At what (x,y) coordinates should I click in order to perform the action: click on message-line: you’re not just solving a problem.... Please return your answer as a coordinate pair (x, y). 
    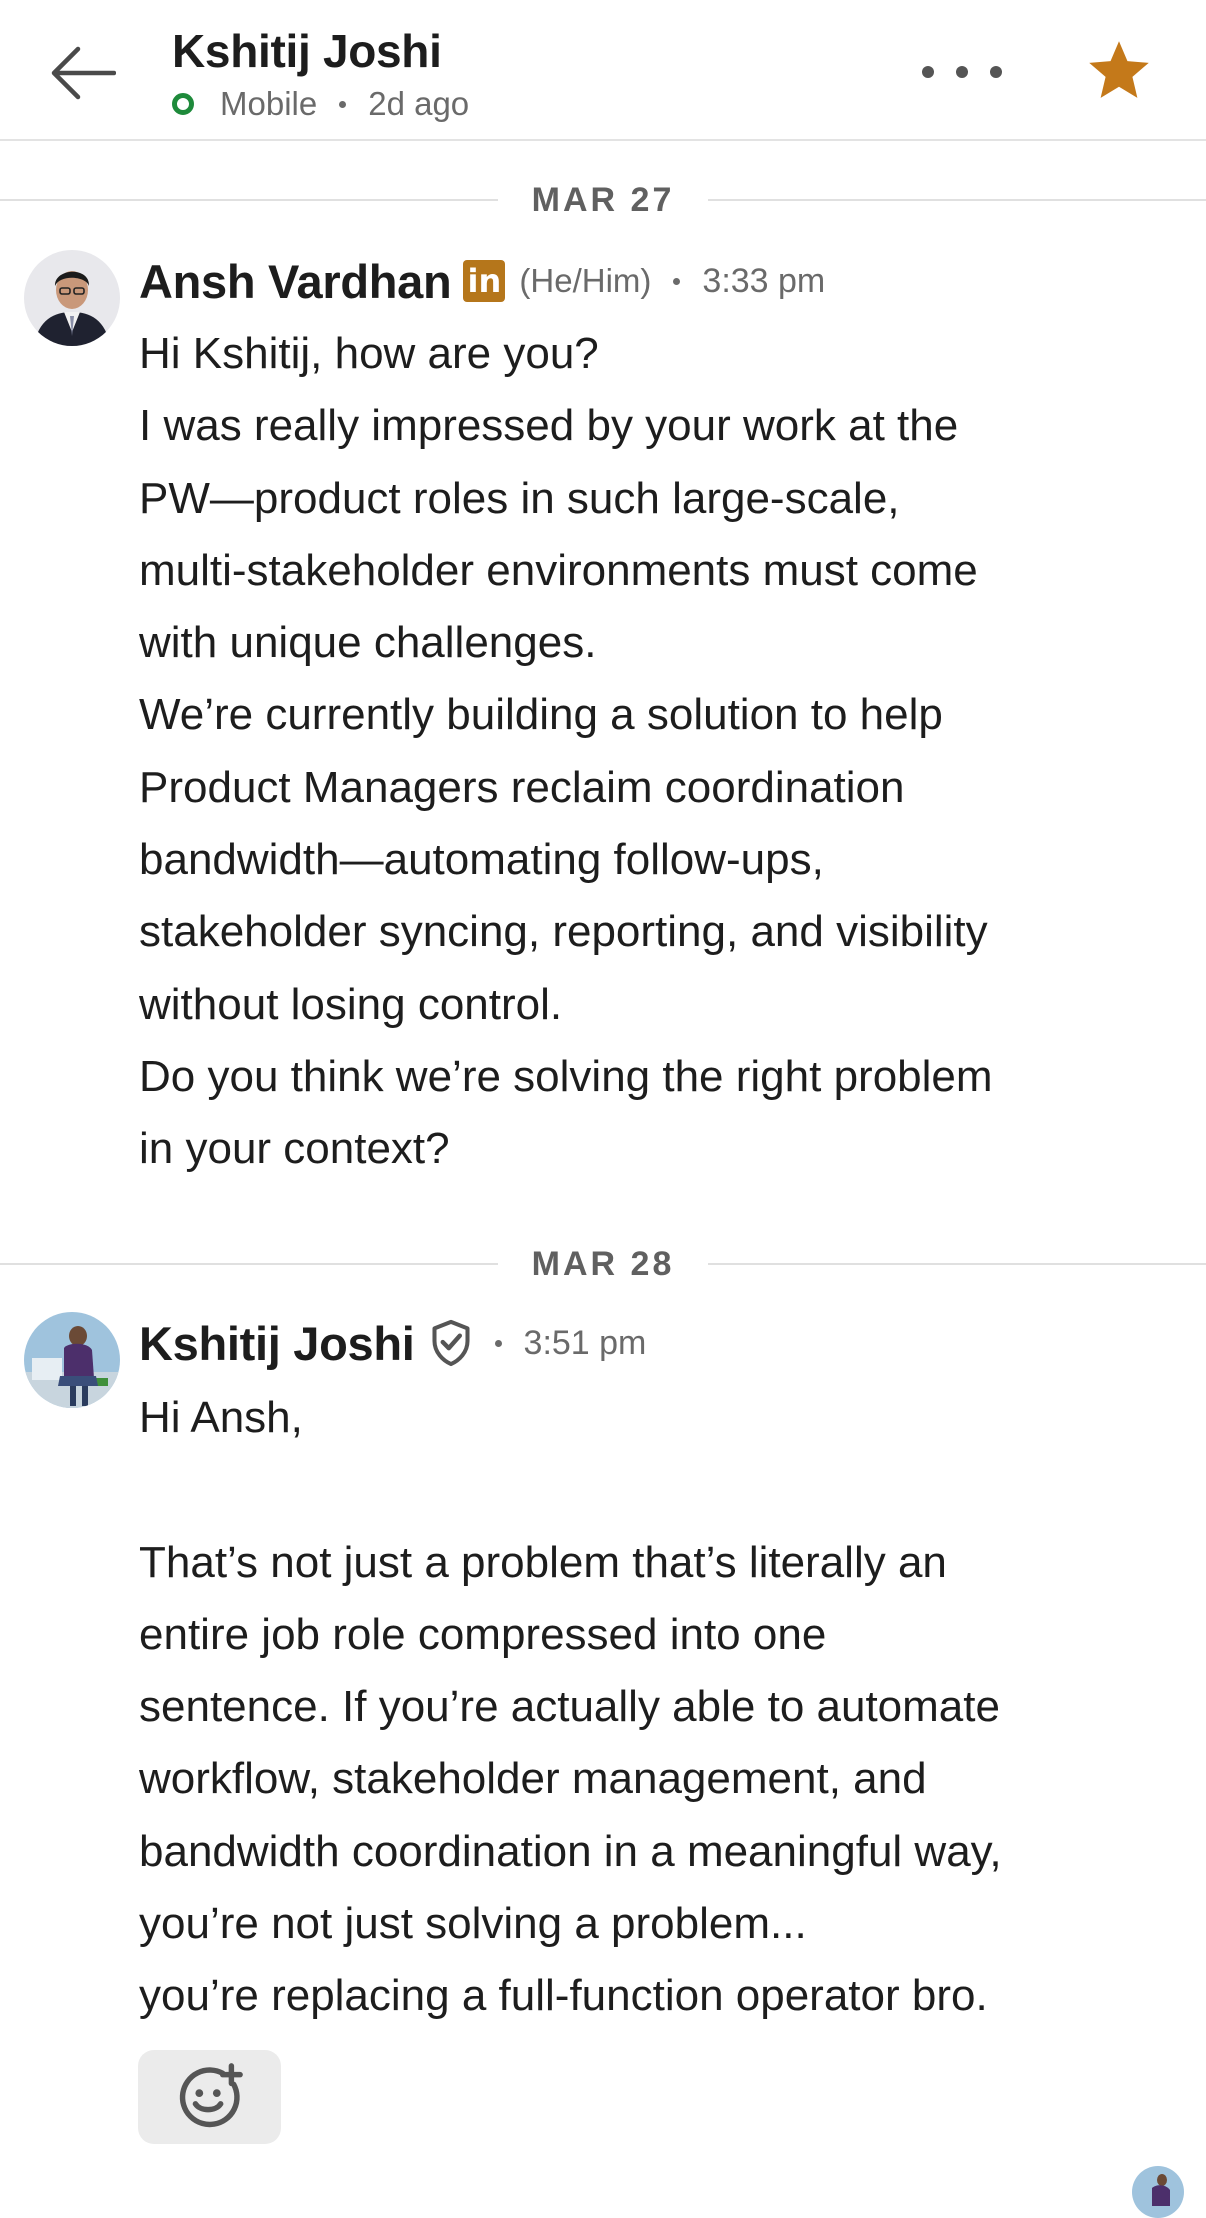
    Looking at the image, I should click on (473, 1924).